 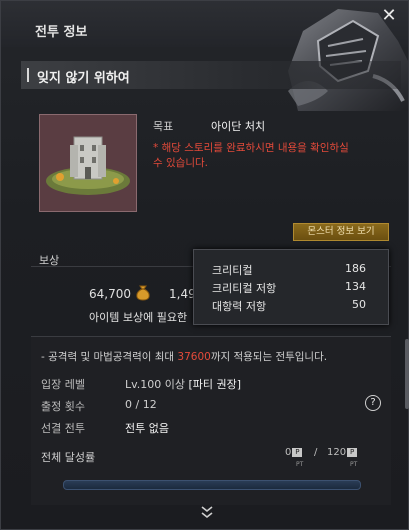 I want to click on close-button: ✕, so click(x=389, y=16).